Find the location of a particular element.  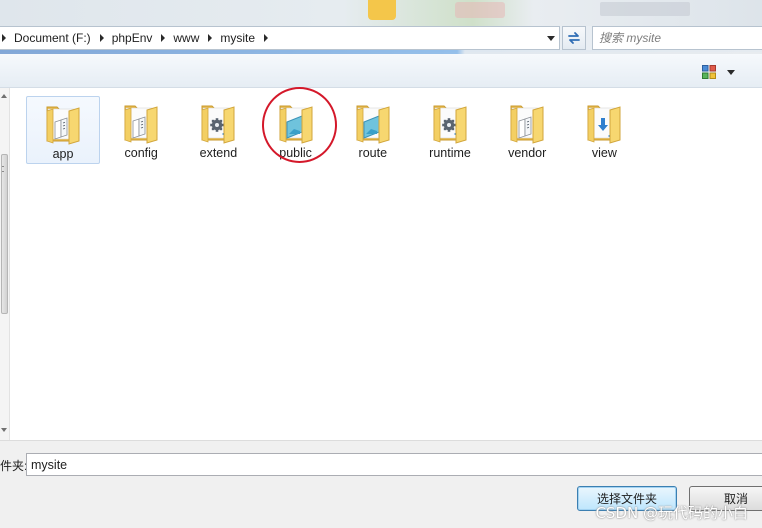

folder-name-label: extend is located at coordinates (218, 153).